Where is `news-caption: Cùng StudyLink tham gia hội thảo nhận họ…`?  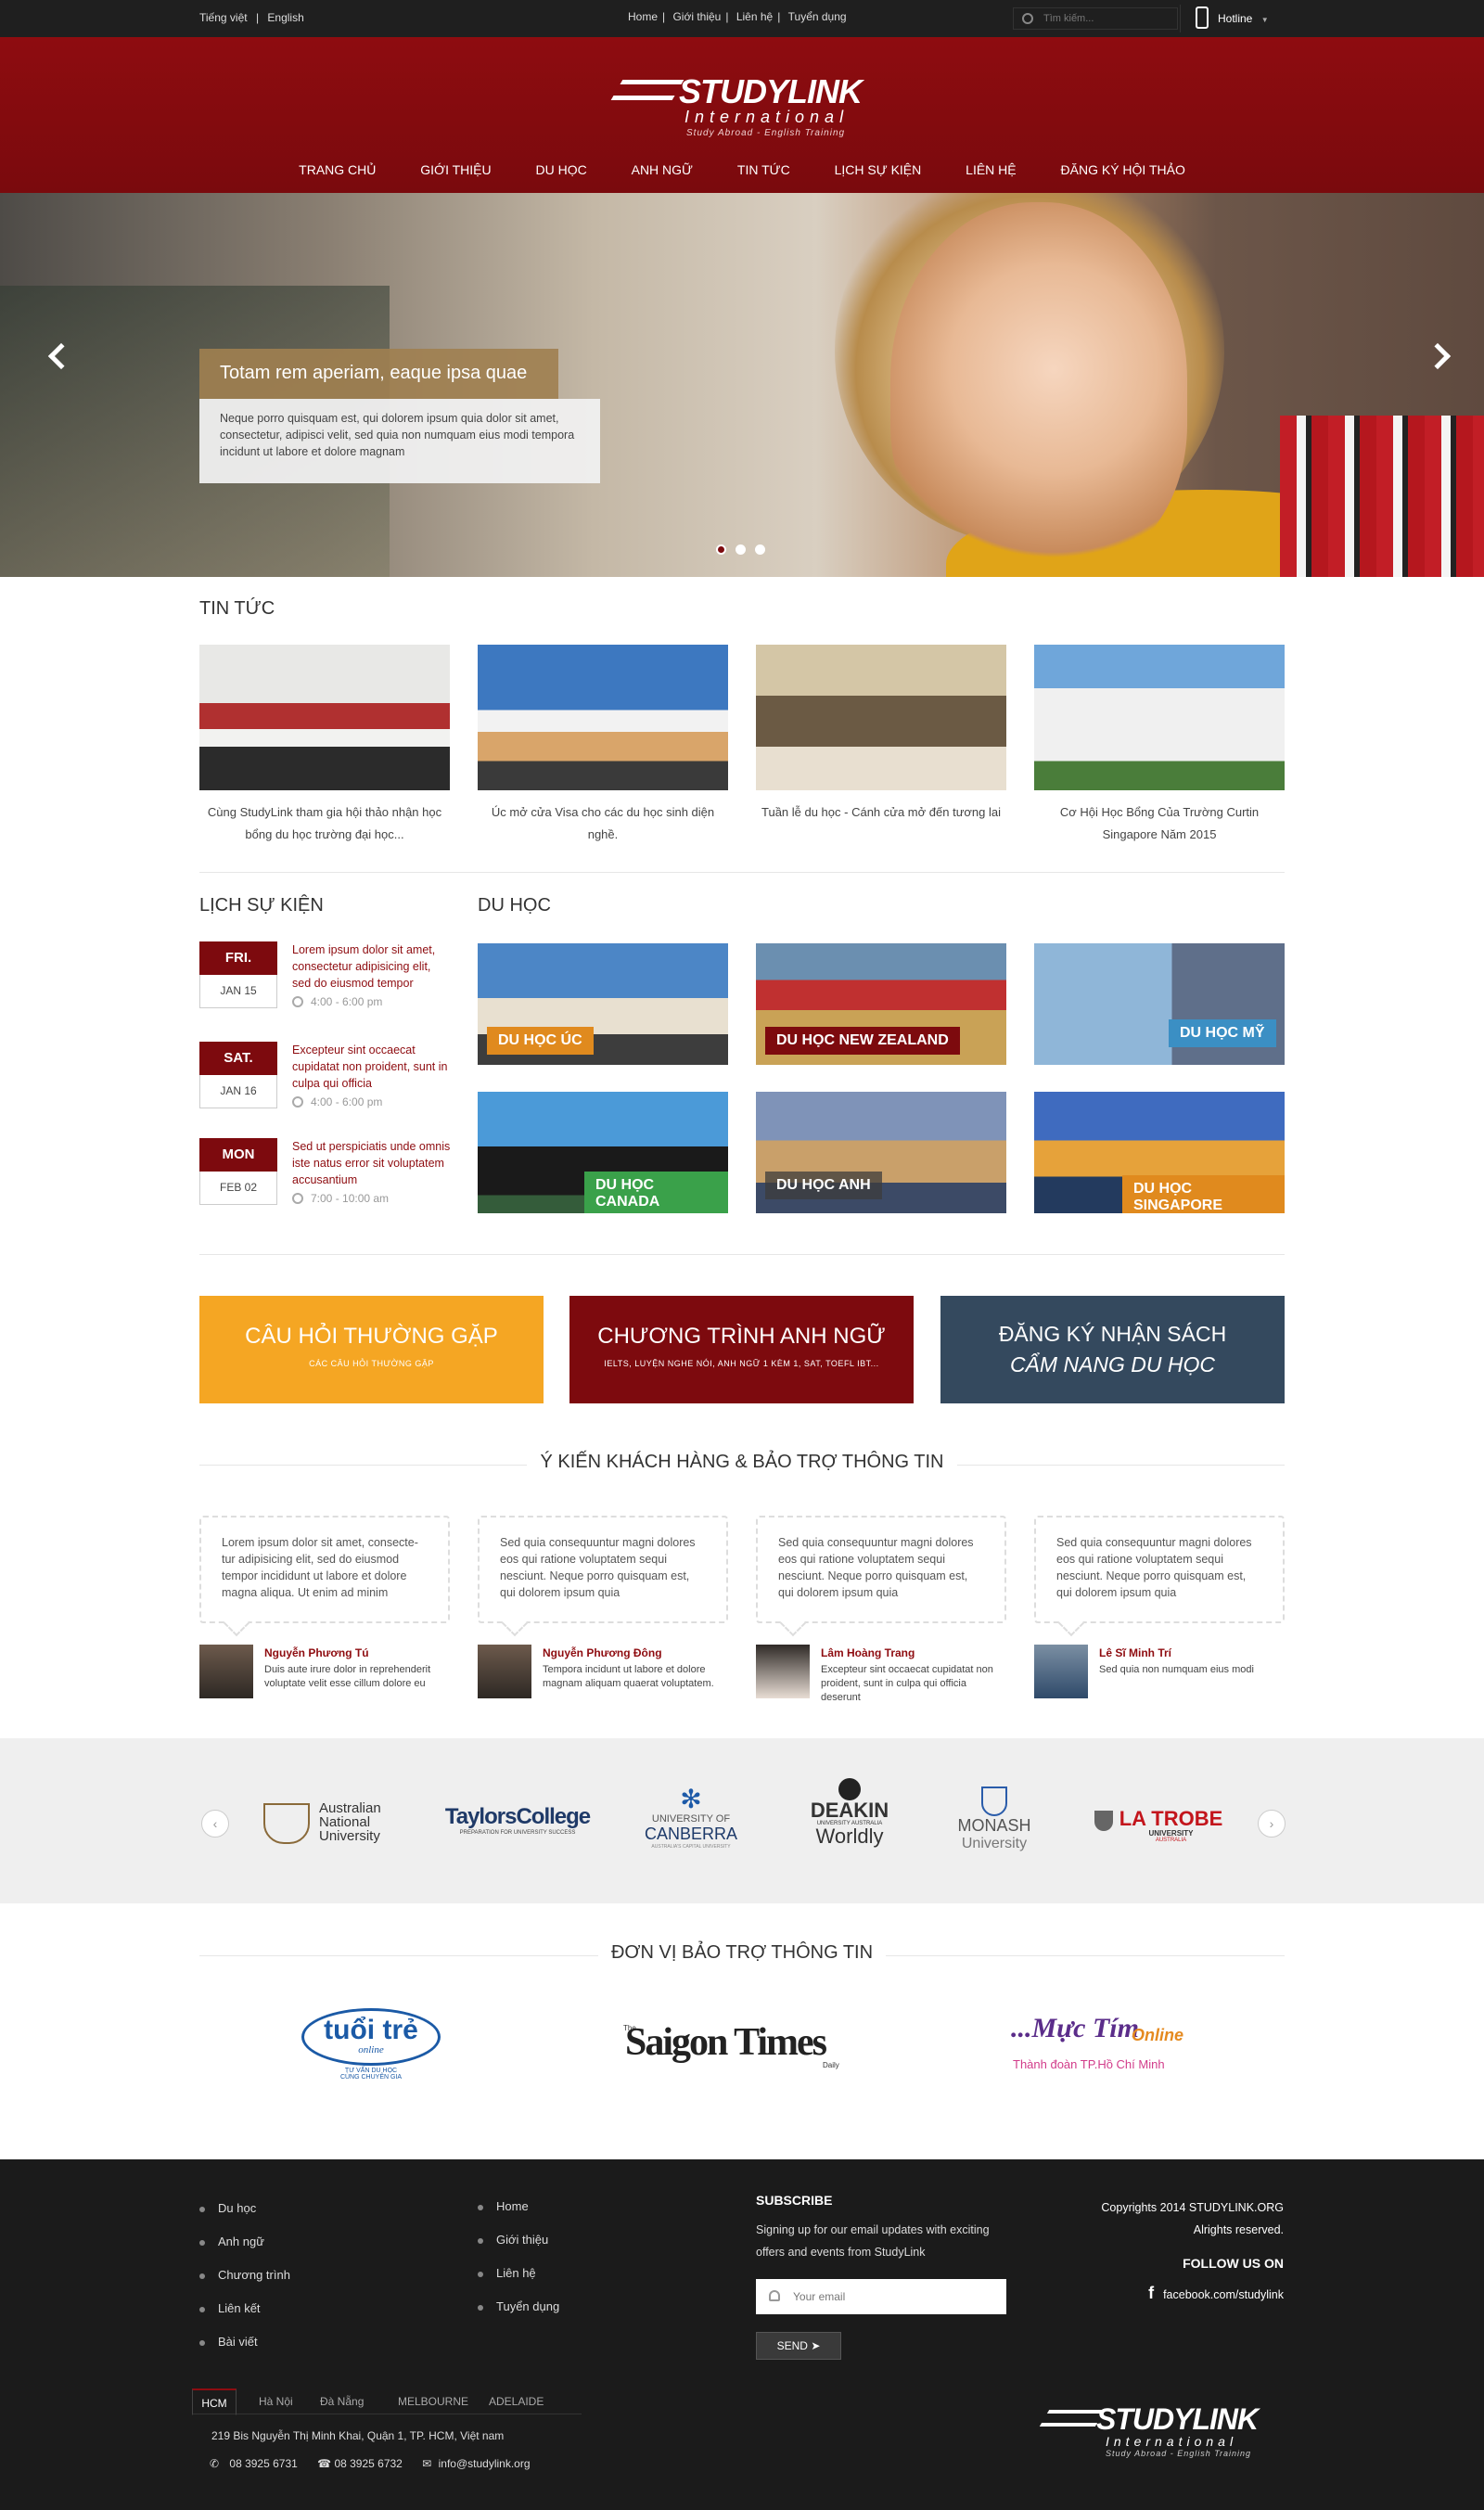 news-caption: Cùng StudyLink tham gia hội thảo nhận họ… is located at coordinates (324, 824).